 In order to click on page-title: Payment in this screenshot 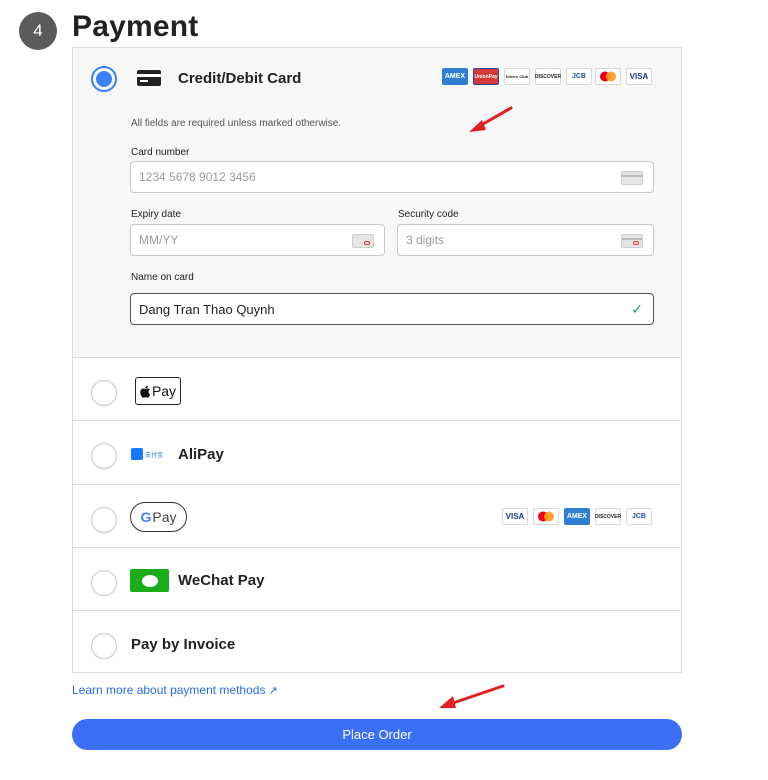, I will do `click(135, 26)`.